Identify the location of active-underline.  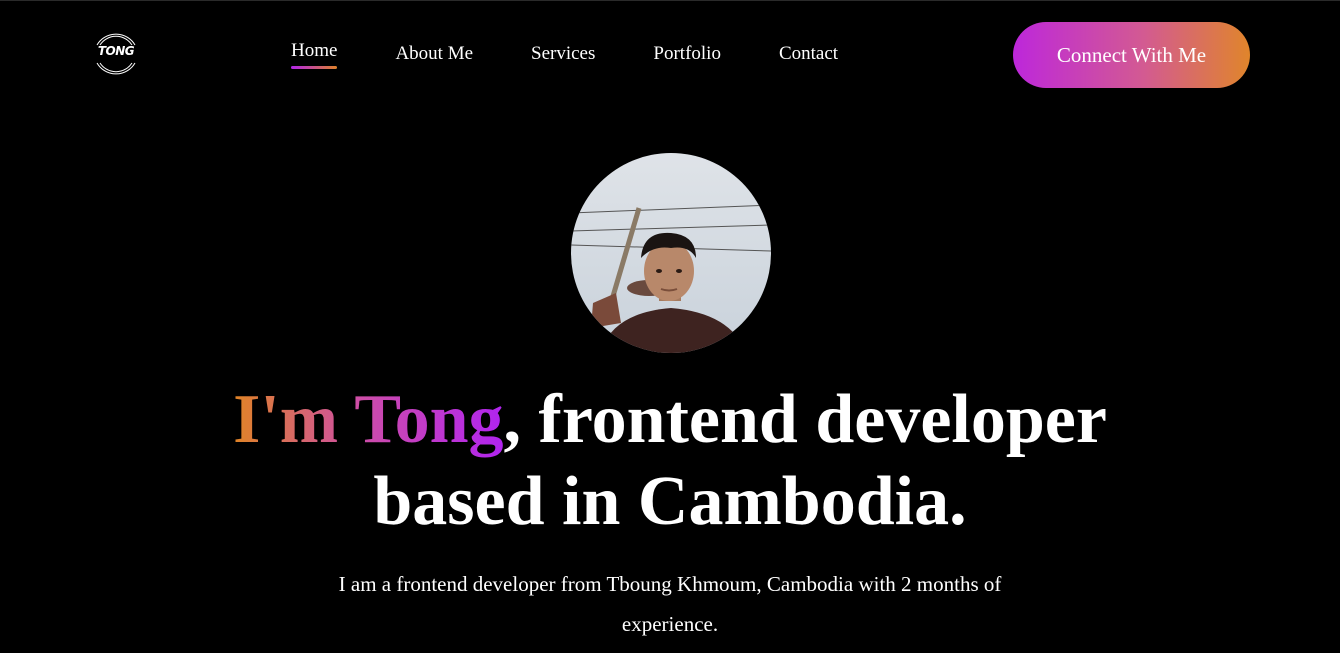
(314, 67).